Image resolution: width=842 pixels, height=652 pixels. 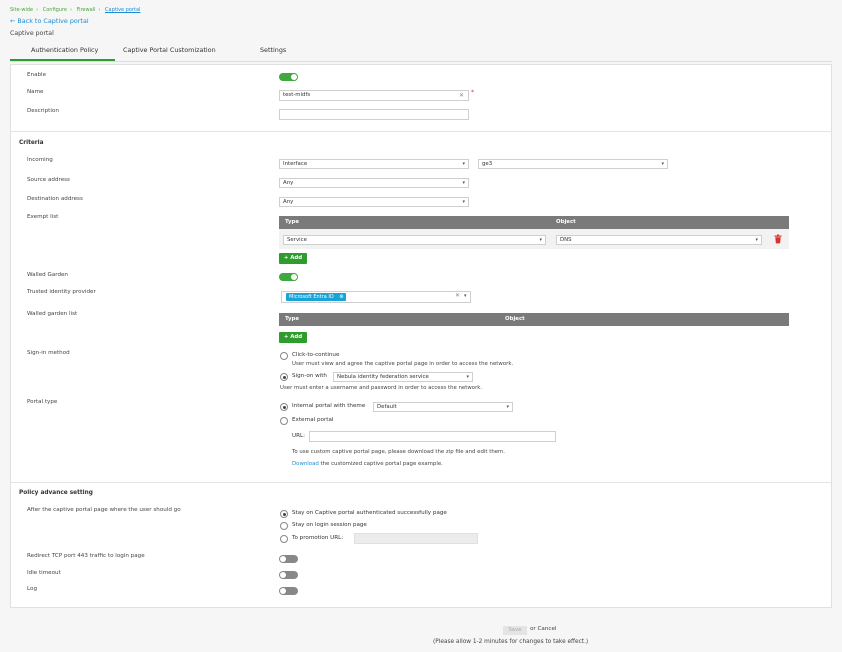 I want to click on breadcrumb-current: Captive portal, so click(x=122, y=10).